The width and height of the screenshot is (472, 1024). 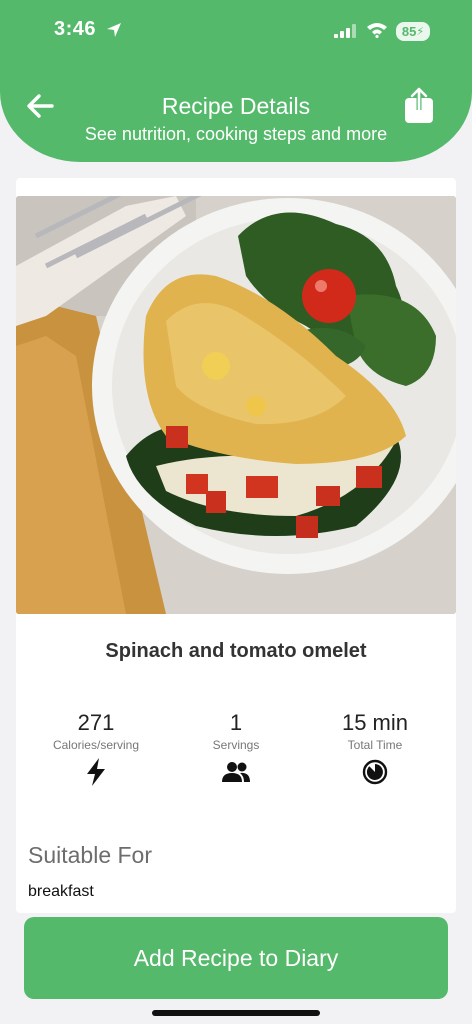 I want to click on stat-servings: 1 Servings, so click(x=236, y=748).